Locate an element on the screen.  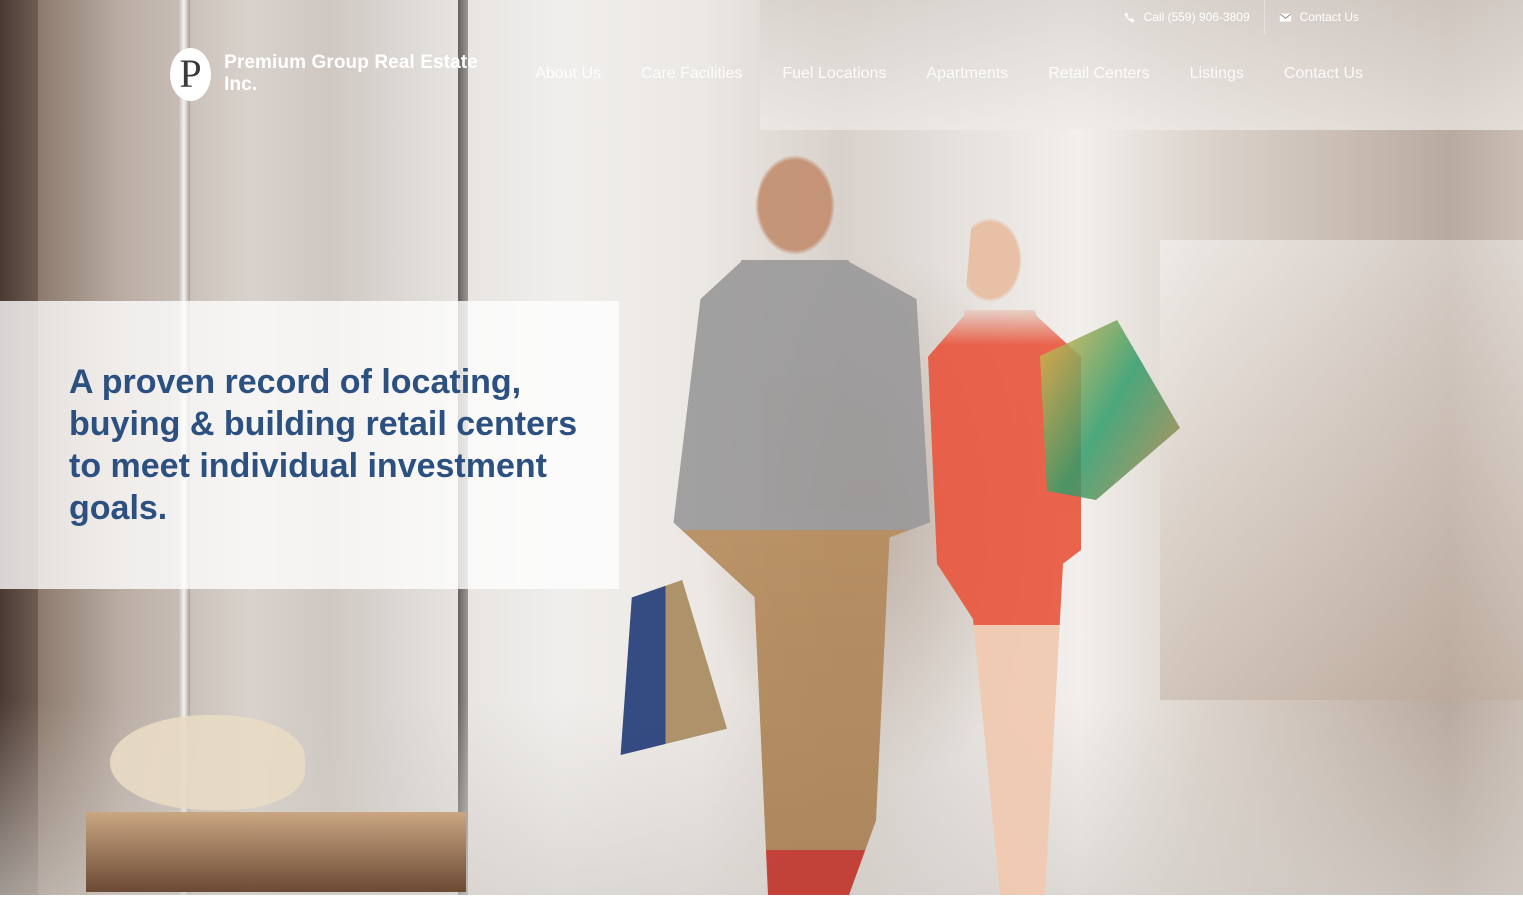
hero-photo-storefront is located at coordinates (1341, 470).